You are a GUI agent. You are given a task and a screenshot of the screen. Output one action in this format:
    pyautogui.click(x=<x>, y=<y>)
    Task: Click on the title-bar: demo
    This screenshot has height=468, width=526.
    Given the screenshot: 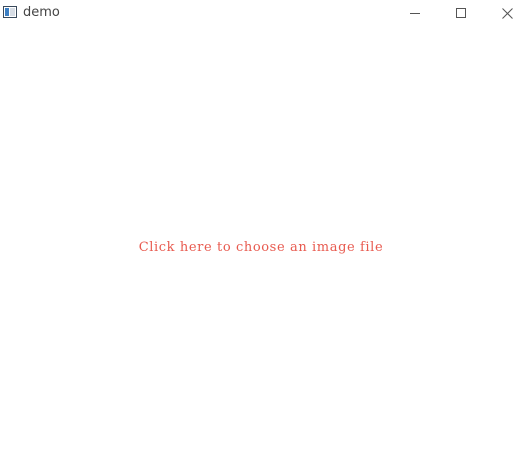 What is the action you would take?
    pyautogui.click(x=263, y=13)
    